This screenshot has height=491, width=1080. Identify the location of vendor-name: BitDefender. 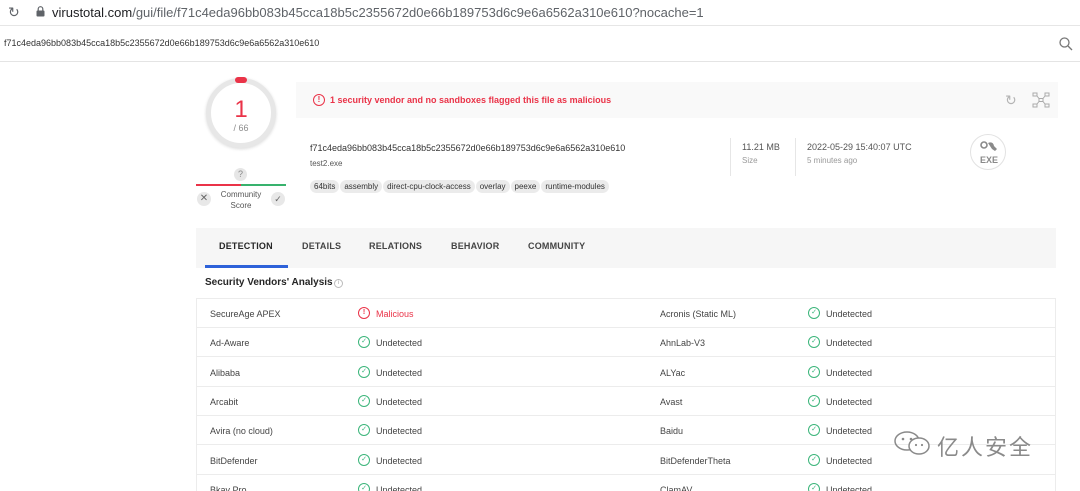
(234, 460).